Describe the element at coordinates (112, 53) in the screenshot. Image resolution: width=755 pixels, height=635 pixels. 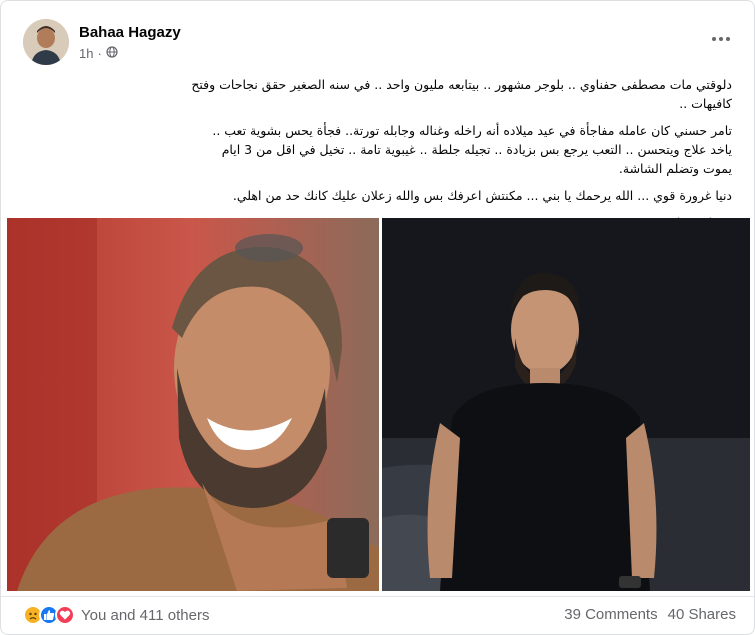
I see `globe-icon` at that location.